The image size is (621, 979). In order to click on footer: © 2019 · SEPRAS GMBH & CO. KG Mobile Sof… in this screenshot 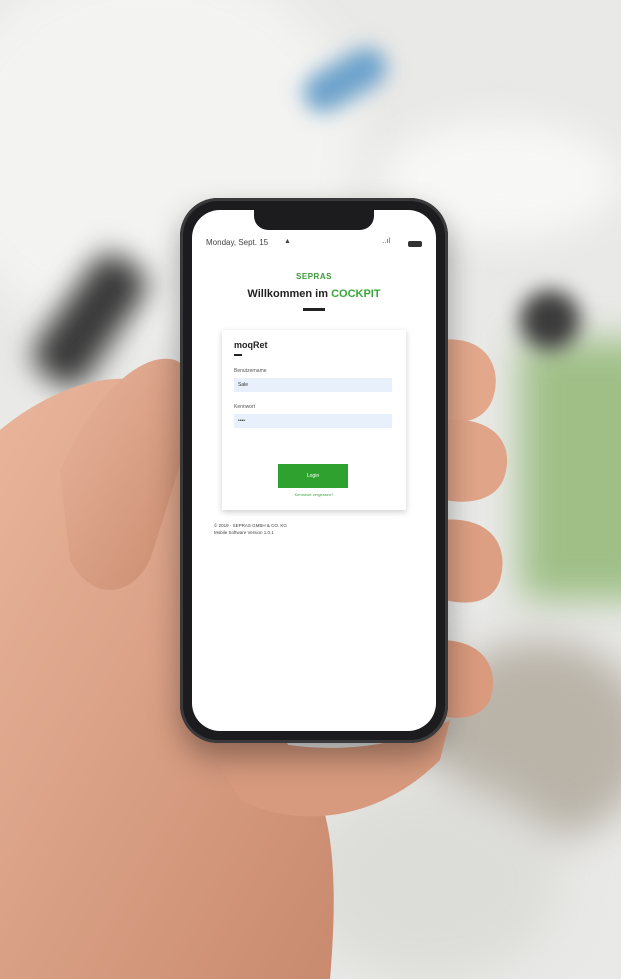, I will do `click(250, 529)`.